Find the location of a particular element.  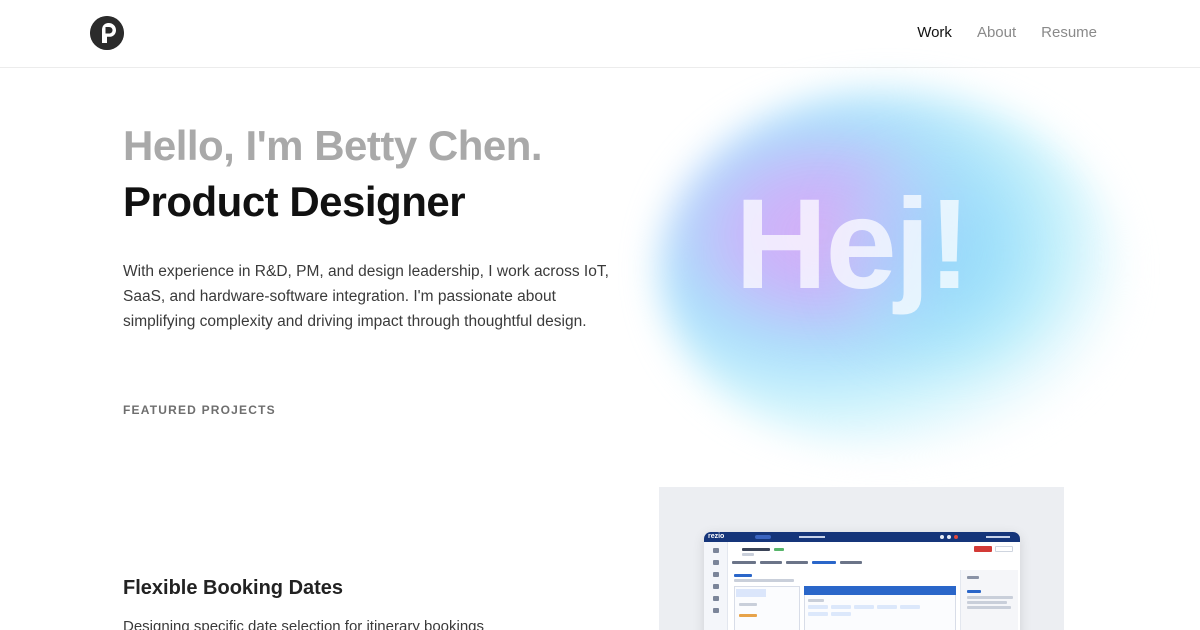

hero-role: Product Designer is located at coordinates (294, 201).